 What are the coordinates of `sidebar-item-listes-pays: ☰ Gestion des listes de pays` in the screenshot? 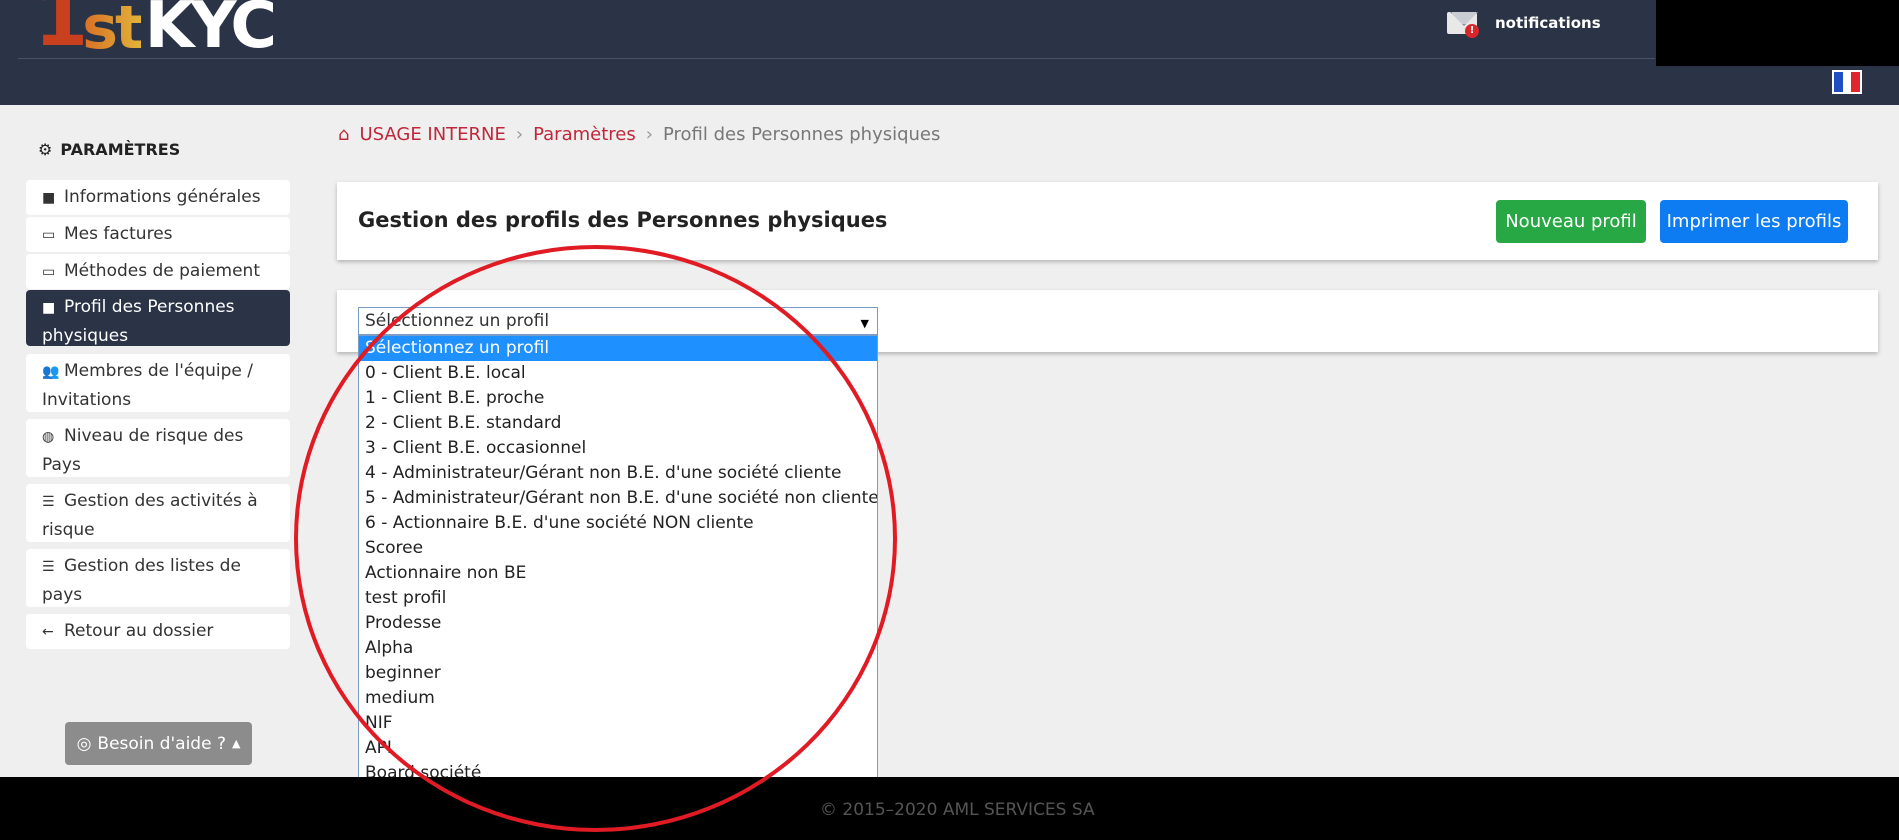 It's located at (158, 578).